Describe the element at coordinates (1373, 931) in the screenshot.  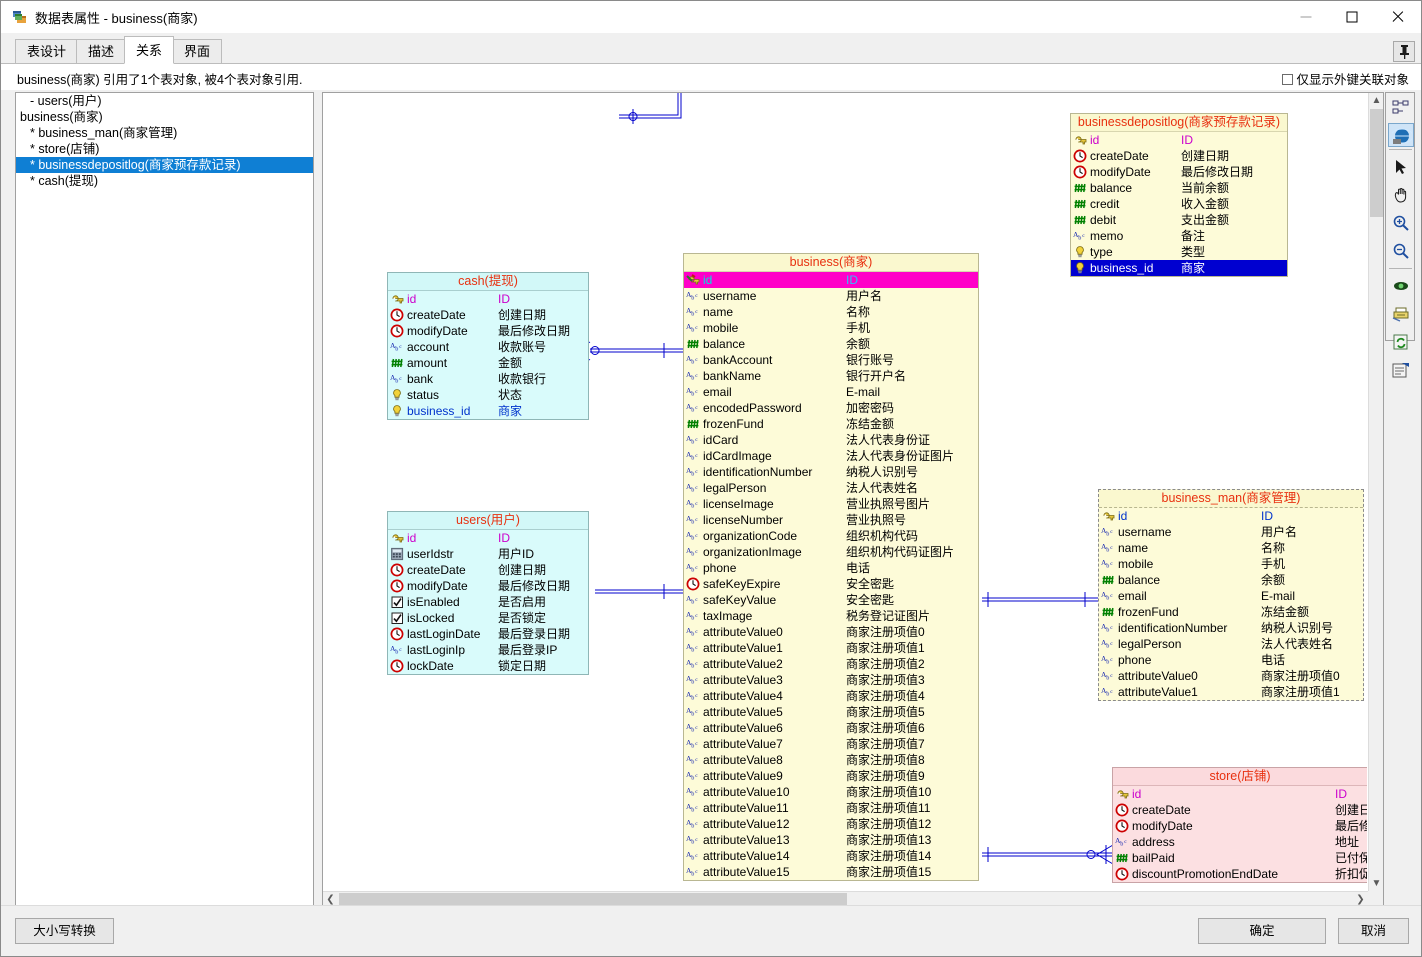
I see `cancel-button: 取消` at that location.